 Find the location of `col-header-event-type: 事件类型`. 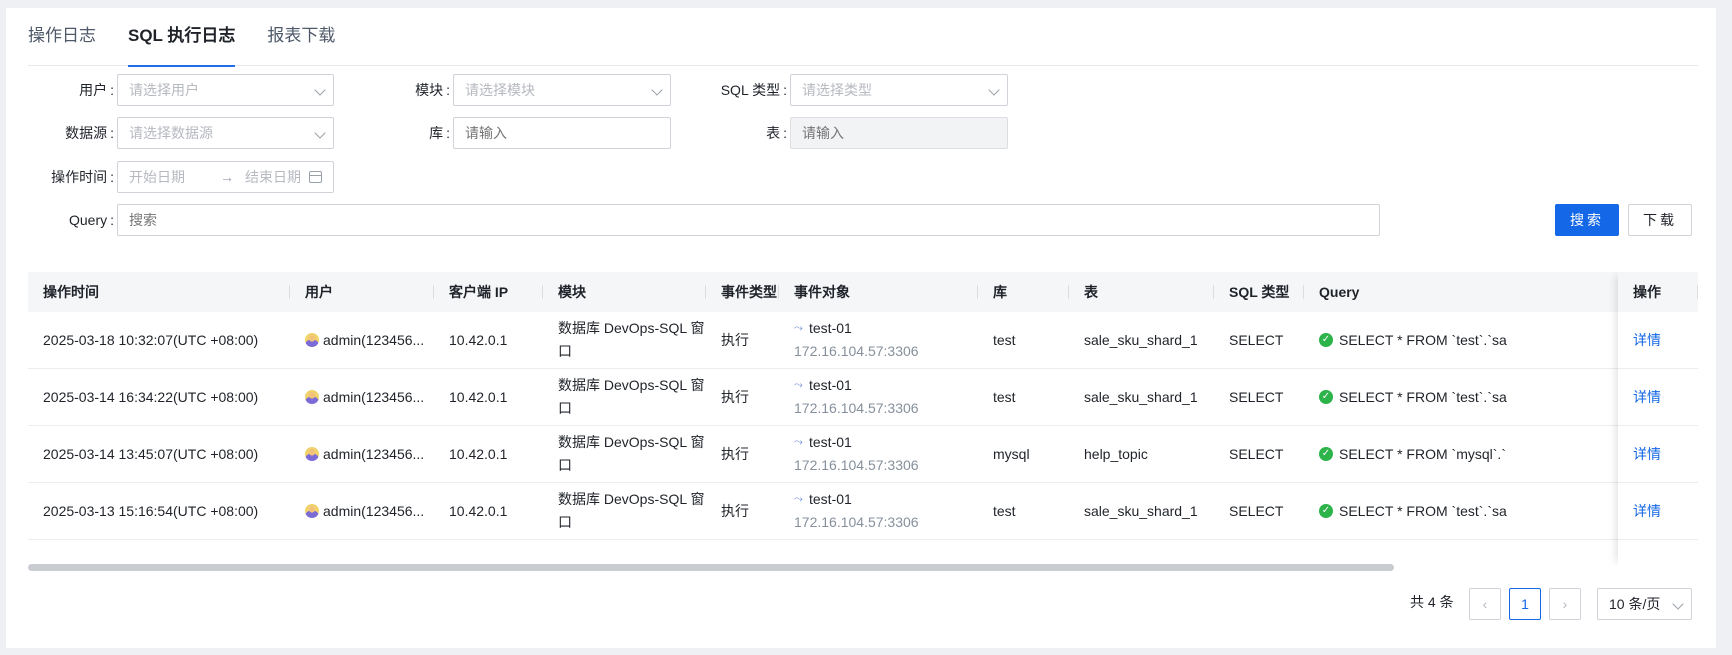

col-header-event-type: 事件类型 is located at coordinates (750, 292).